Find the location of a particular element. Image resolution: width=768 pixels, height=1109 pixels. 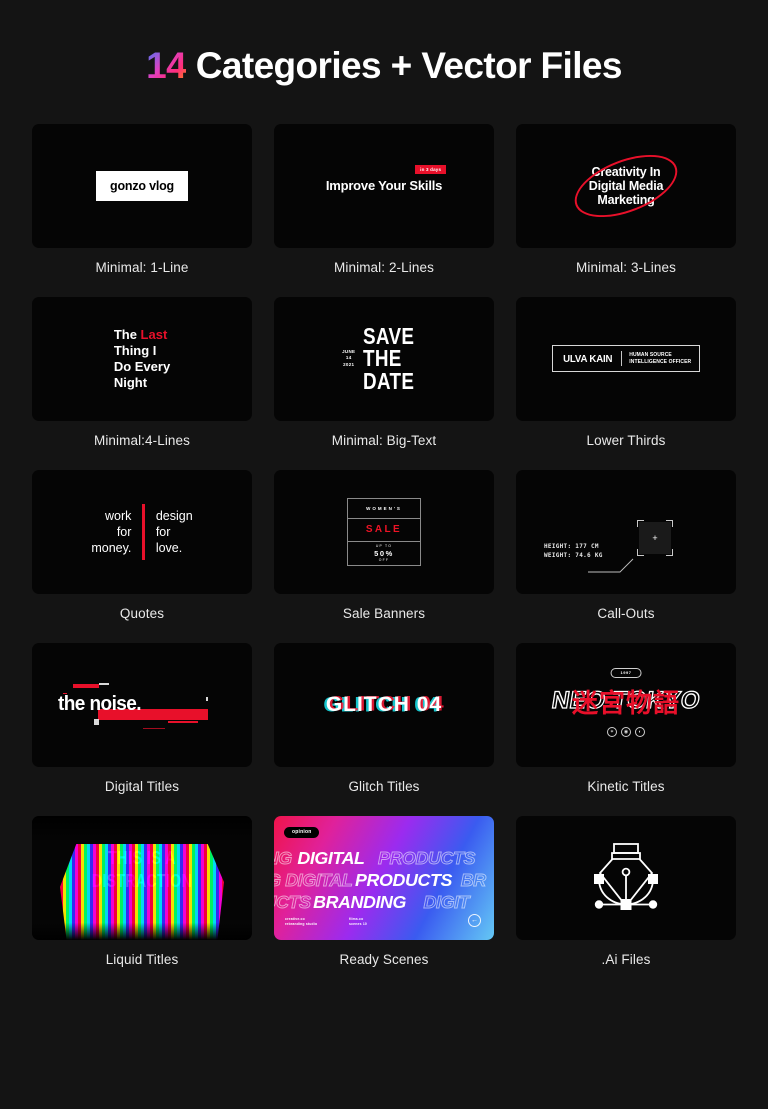

pen-tool-bezier-icon is located at coordinates (626, 876).